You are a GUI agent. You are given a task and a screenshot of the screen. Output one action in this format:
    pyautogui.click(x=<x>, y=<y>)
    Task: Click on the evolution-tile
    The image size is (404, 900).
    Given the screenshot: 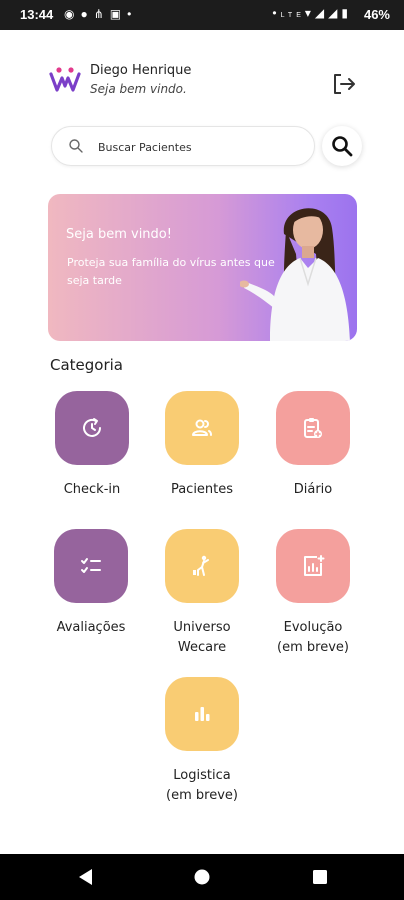 What is the action you would take?
    pyautogui.click(x=313, y=566)
    